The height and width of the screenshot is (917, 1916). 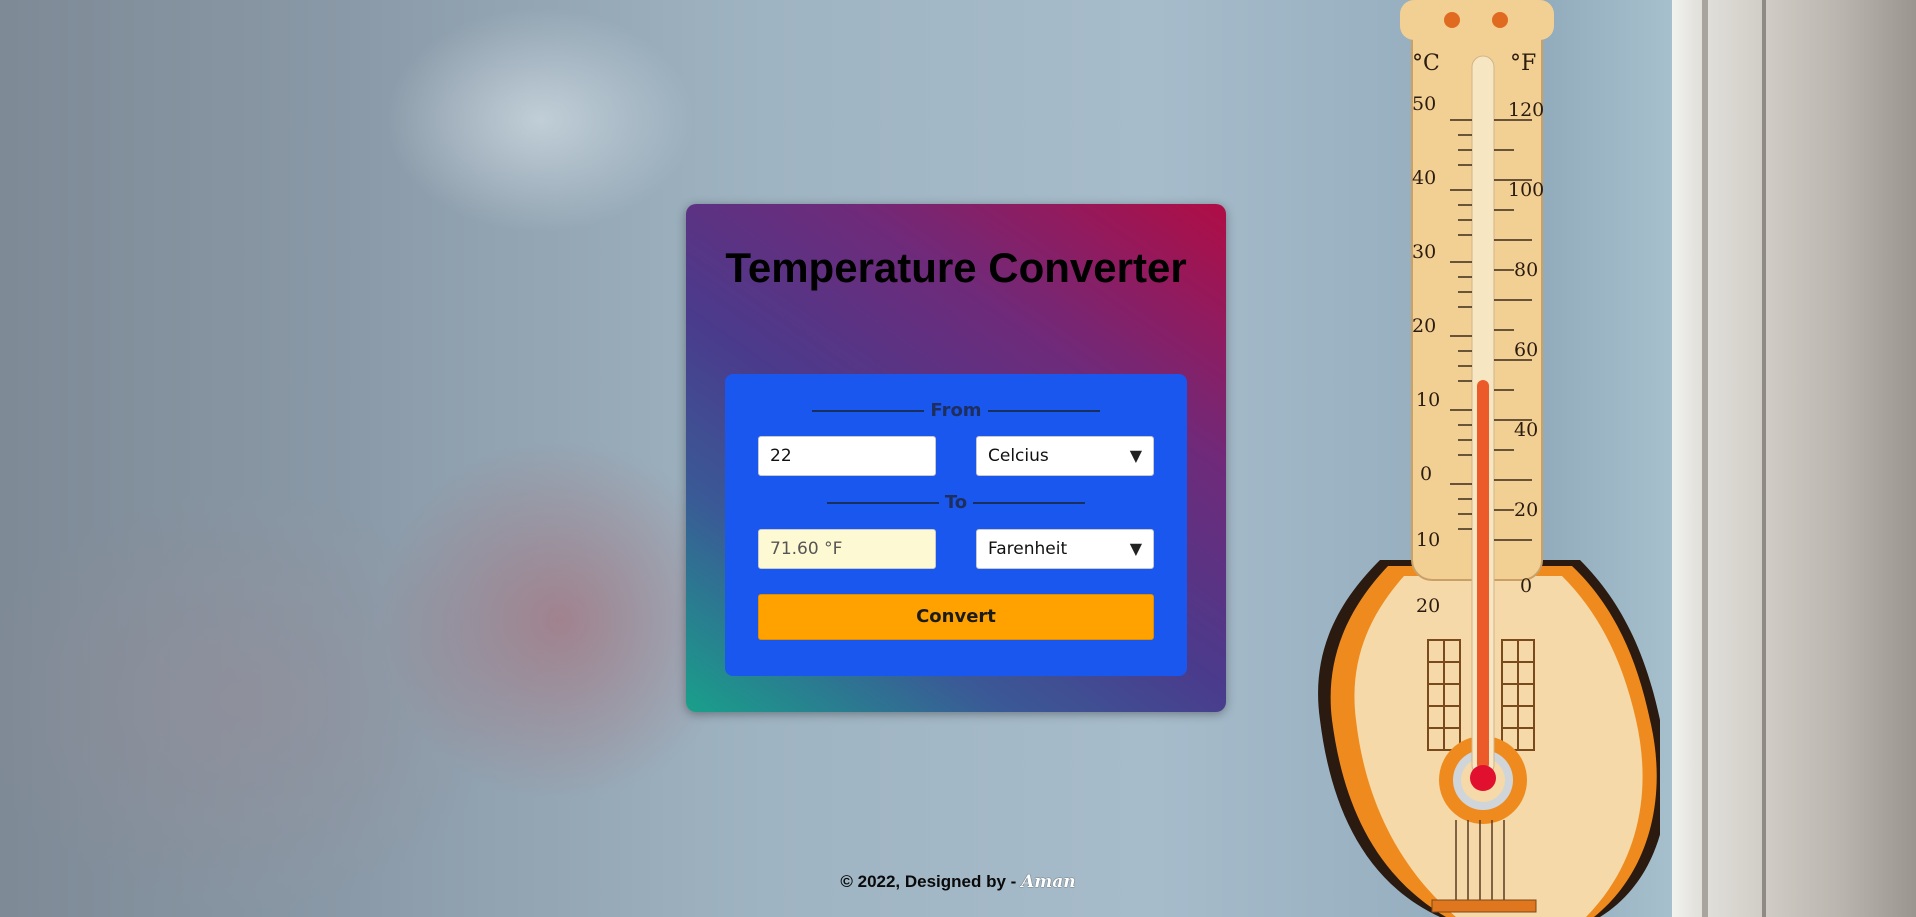 I want to click on footer: © 2022, Designed by - Aman, so click(x=958, y=882).